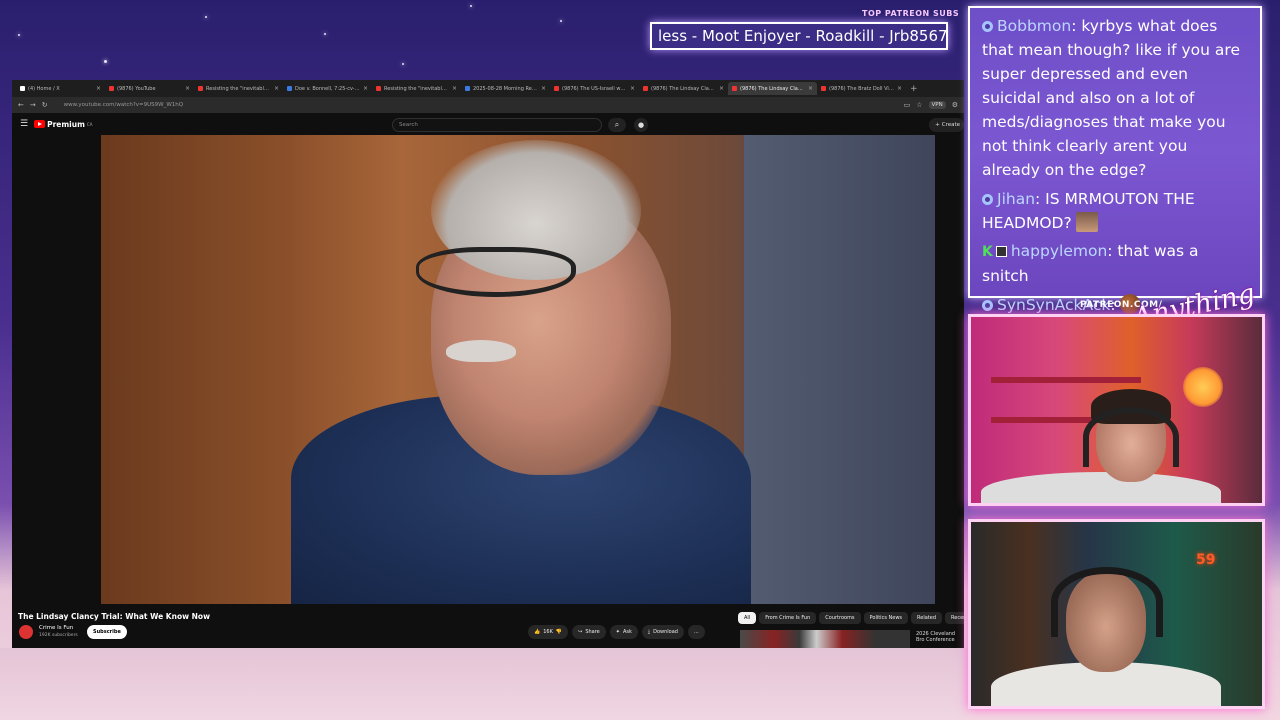 This screenshot has width=1280, height=720. Describe the element at coordinates (58, 635) in the screenshot. I see `channel-subscribers: 192K subscribers` at that location.